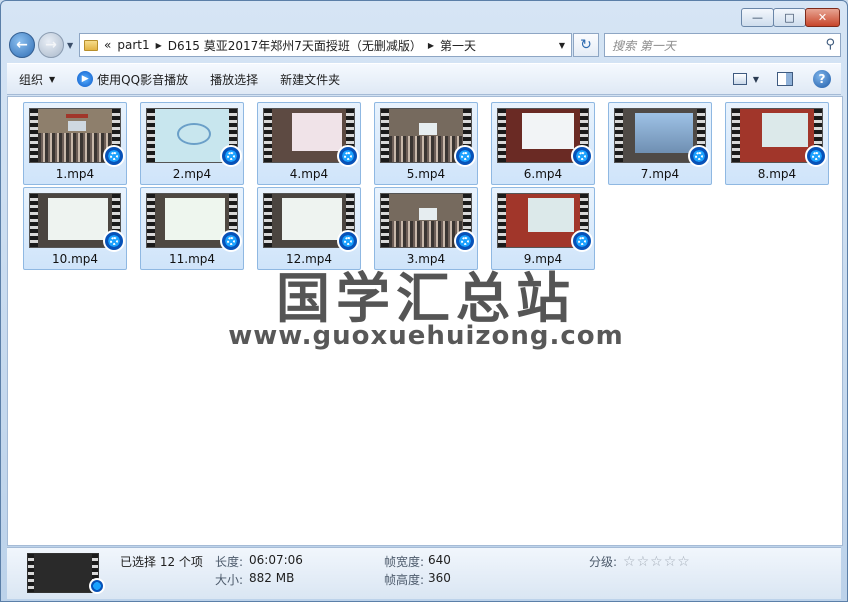 This screenshot has width=848, height=602. What do you see at coordinates (757, 17) in the screenshot?
I see `minimize-button: —` at bounding box center [757, 17].